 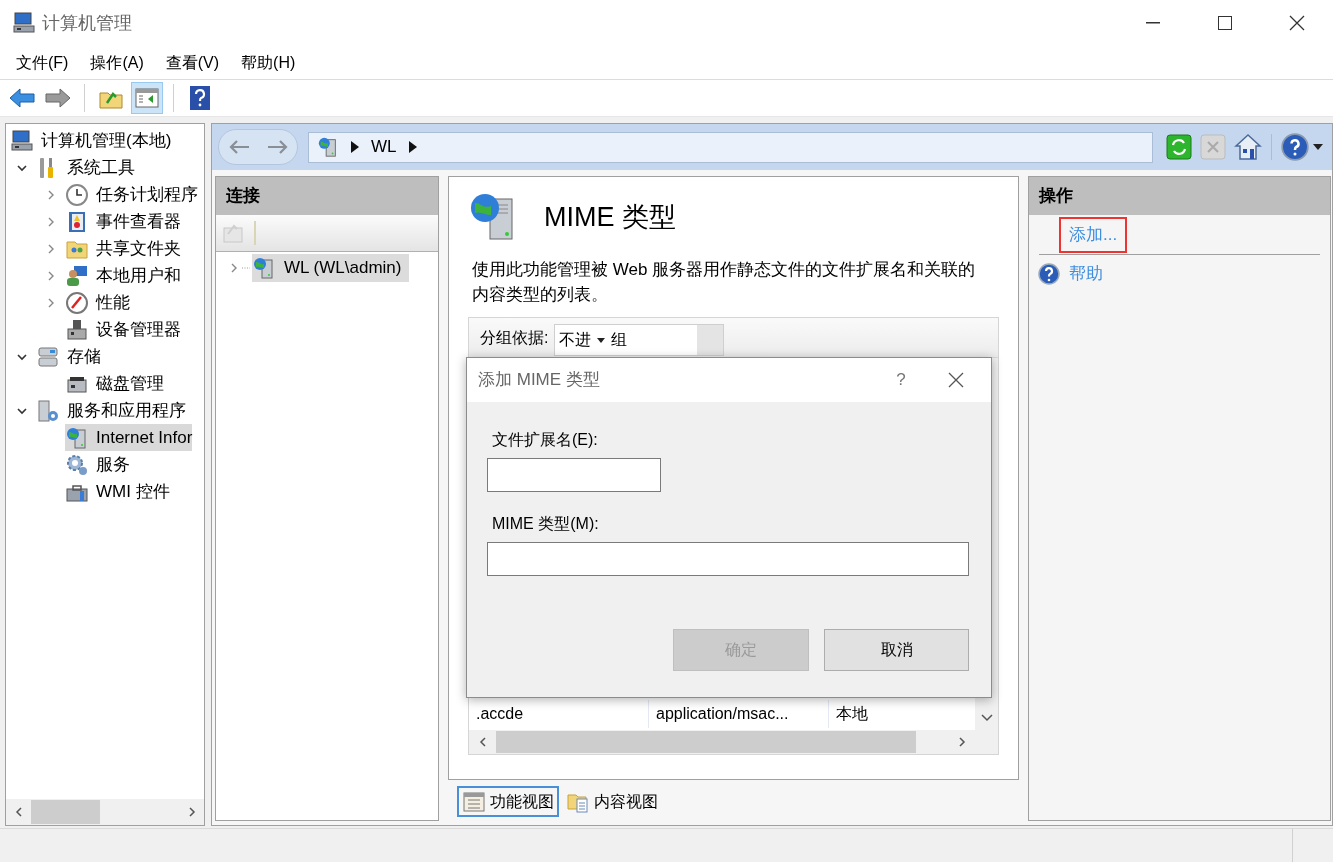 I want to click on tree-item: 服务, so click(x=97, y=464).